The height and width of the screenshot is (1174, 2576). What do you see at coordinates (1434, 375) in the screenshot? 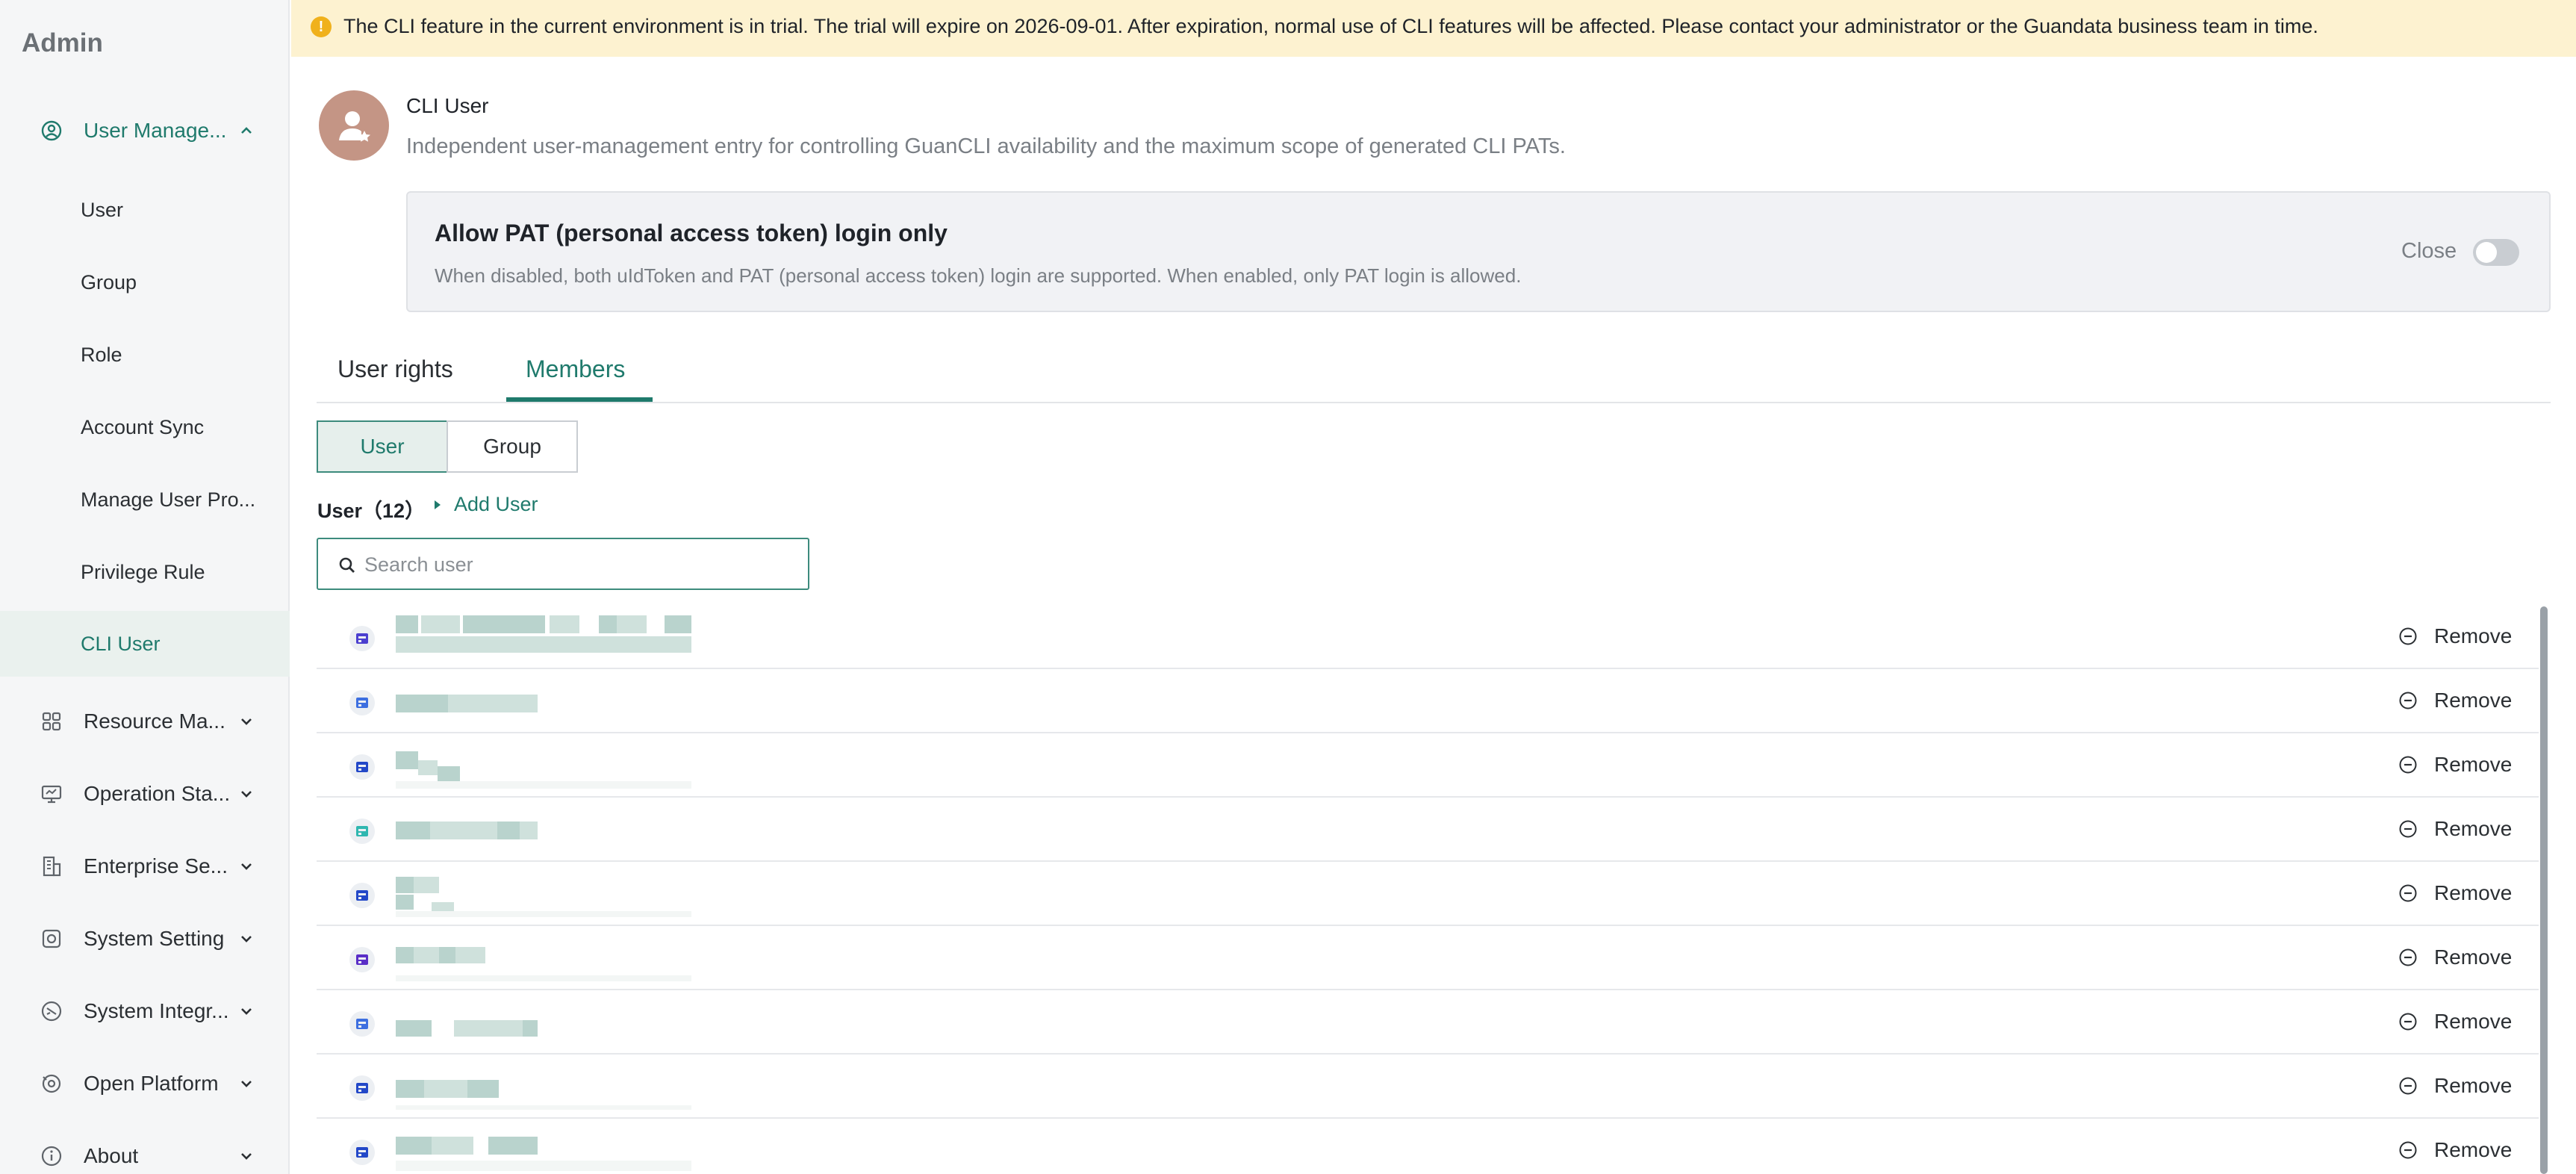
I see `tab-bar: User rights Members` at bounding box center [1434, 375].